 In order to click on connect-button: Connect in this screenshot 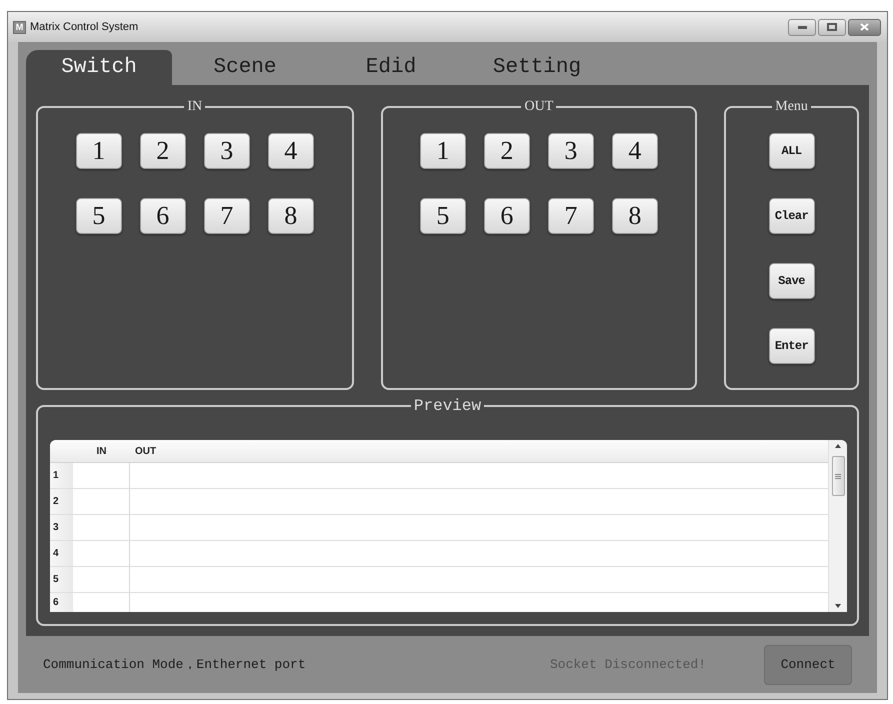, I will do `click(808, 664)`.